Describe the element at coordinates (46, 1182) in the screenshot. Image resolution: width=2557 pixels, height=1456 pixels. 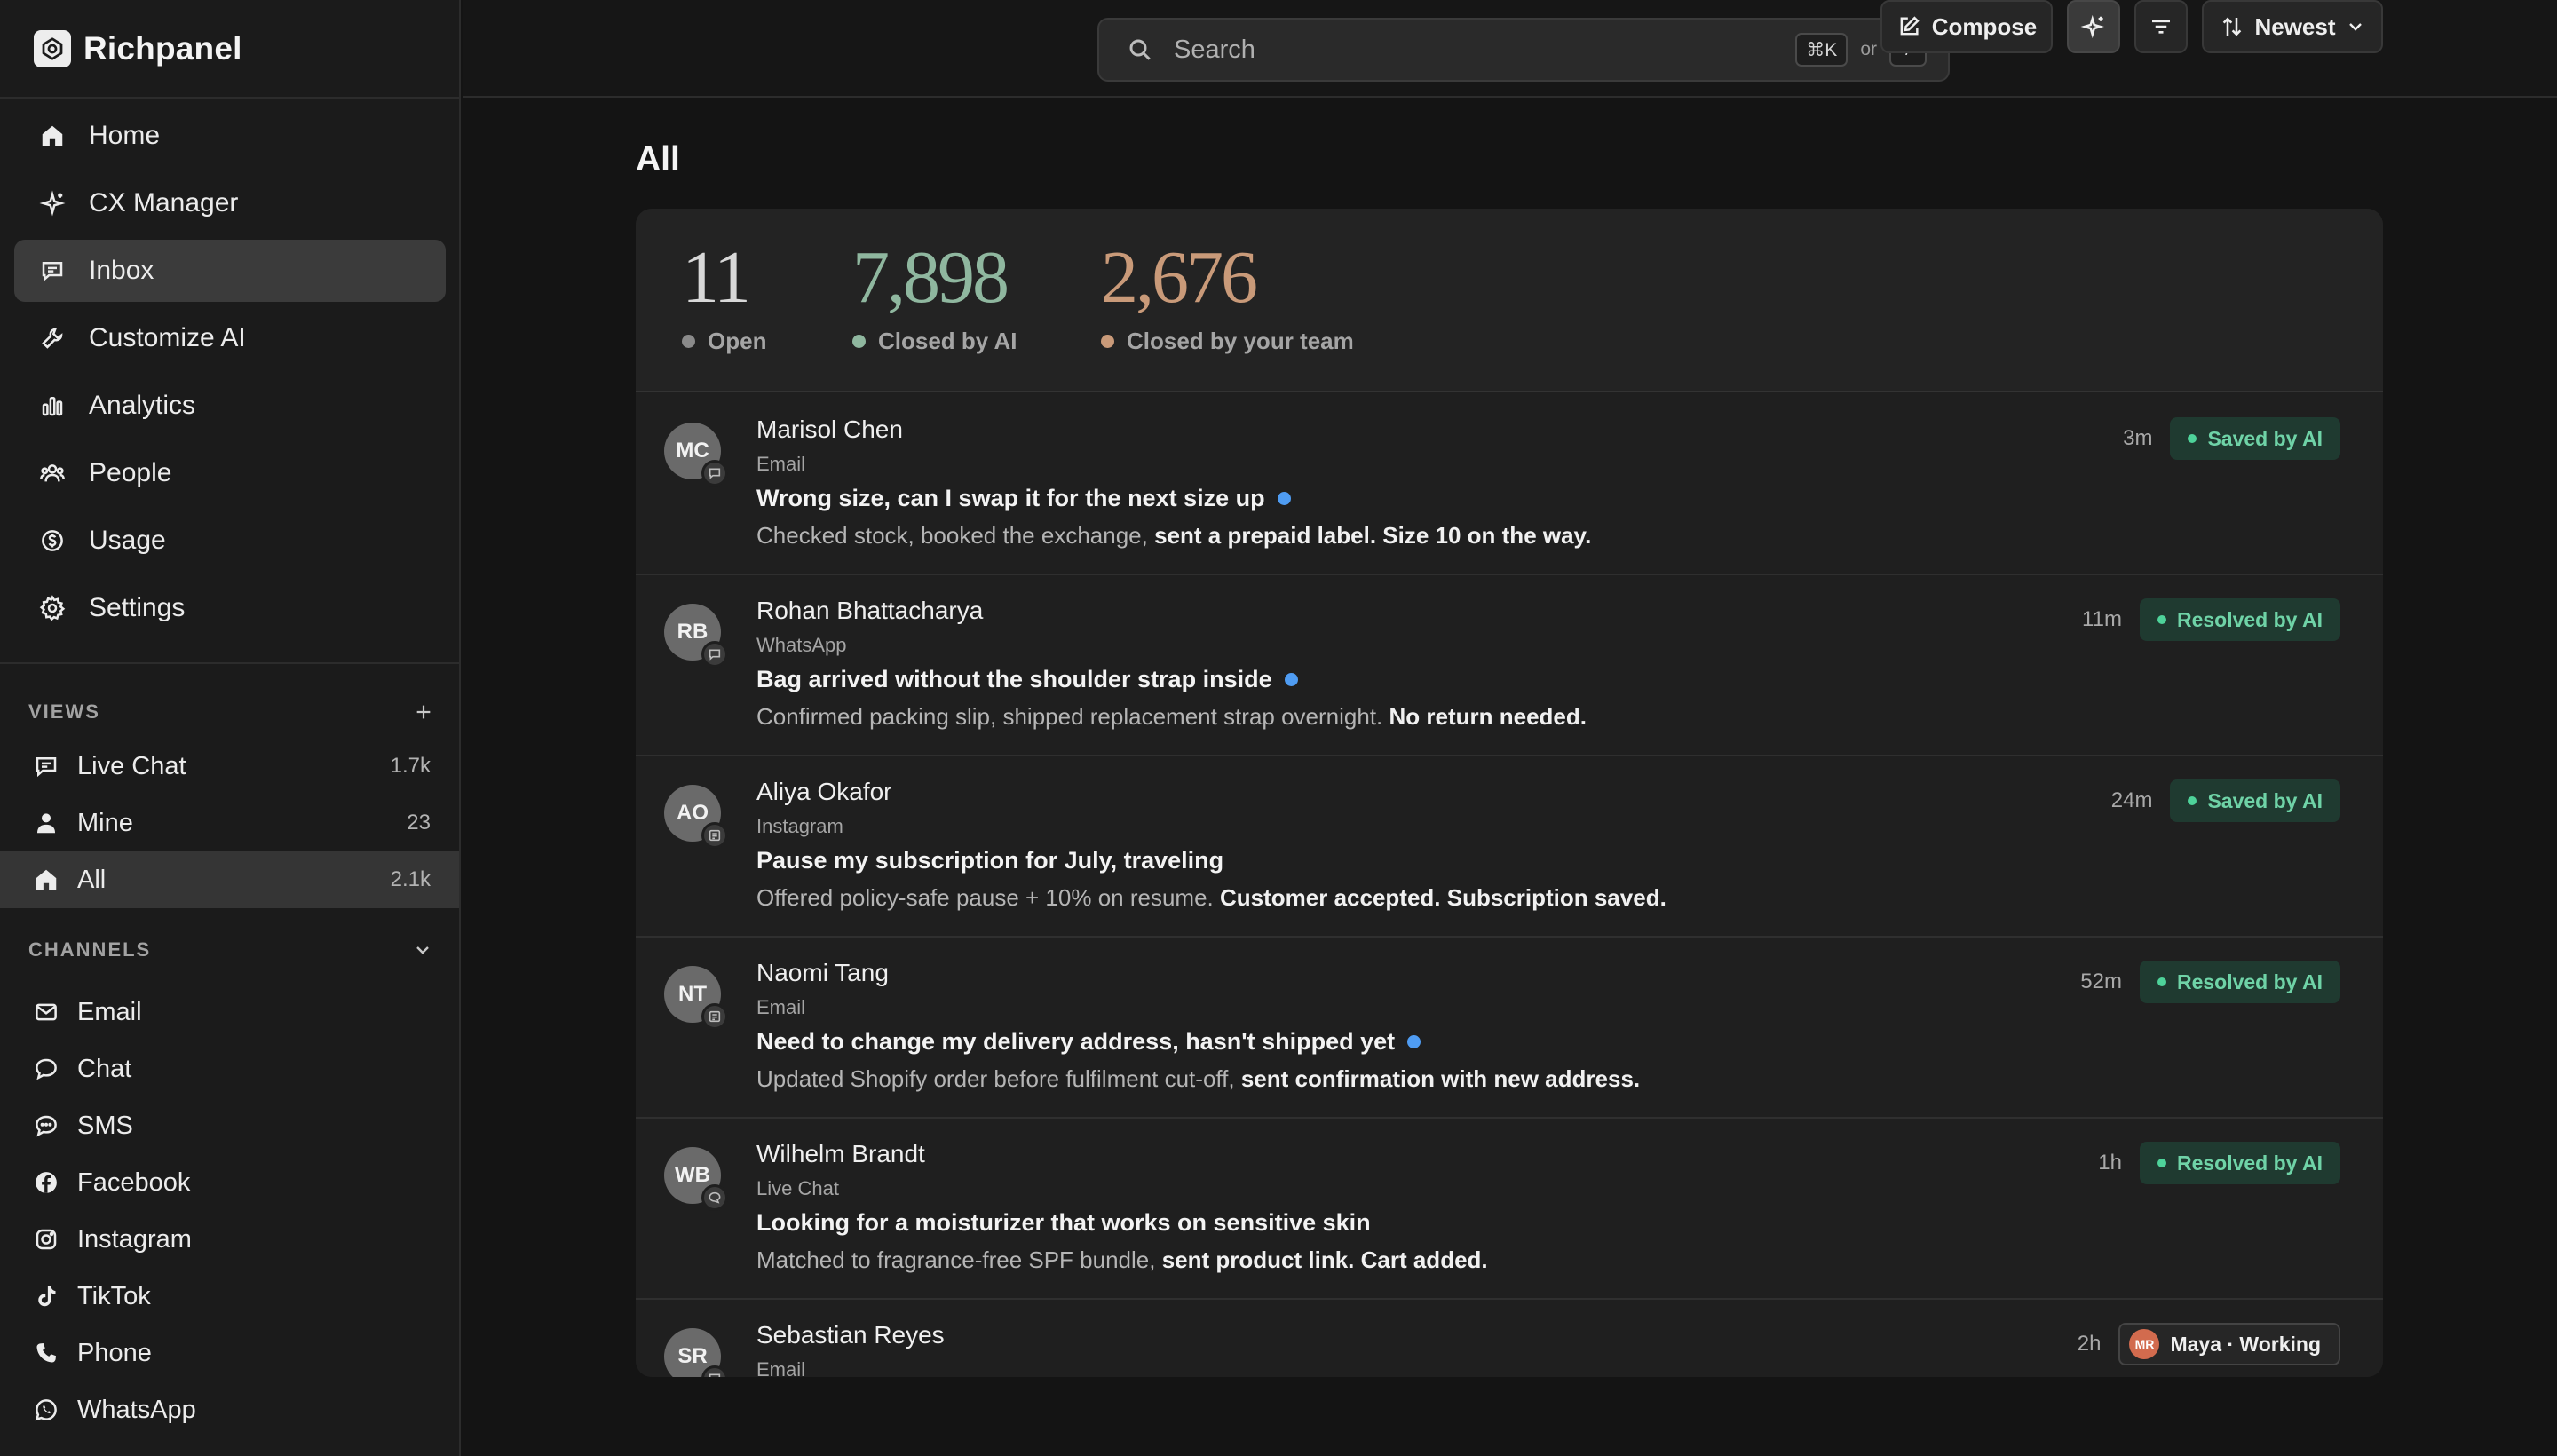
I see `facebook-icon` at that location.